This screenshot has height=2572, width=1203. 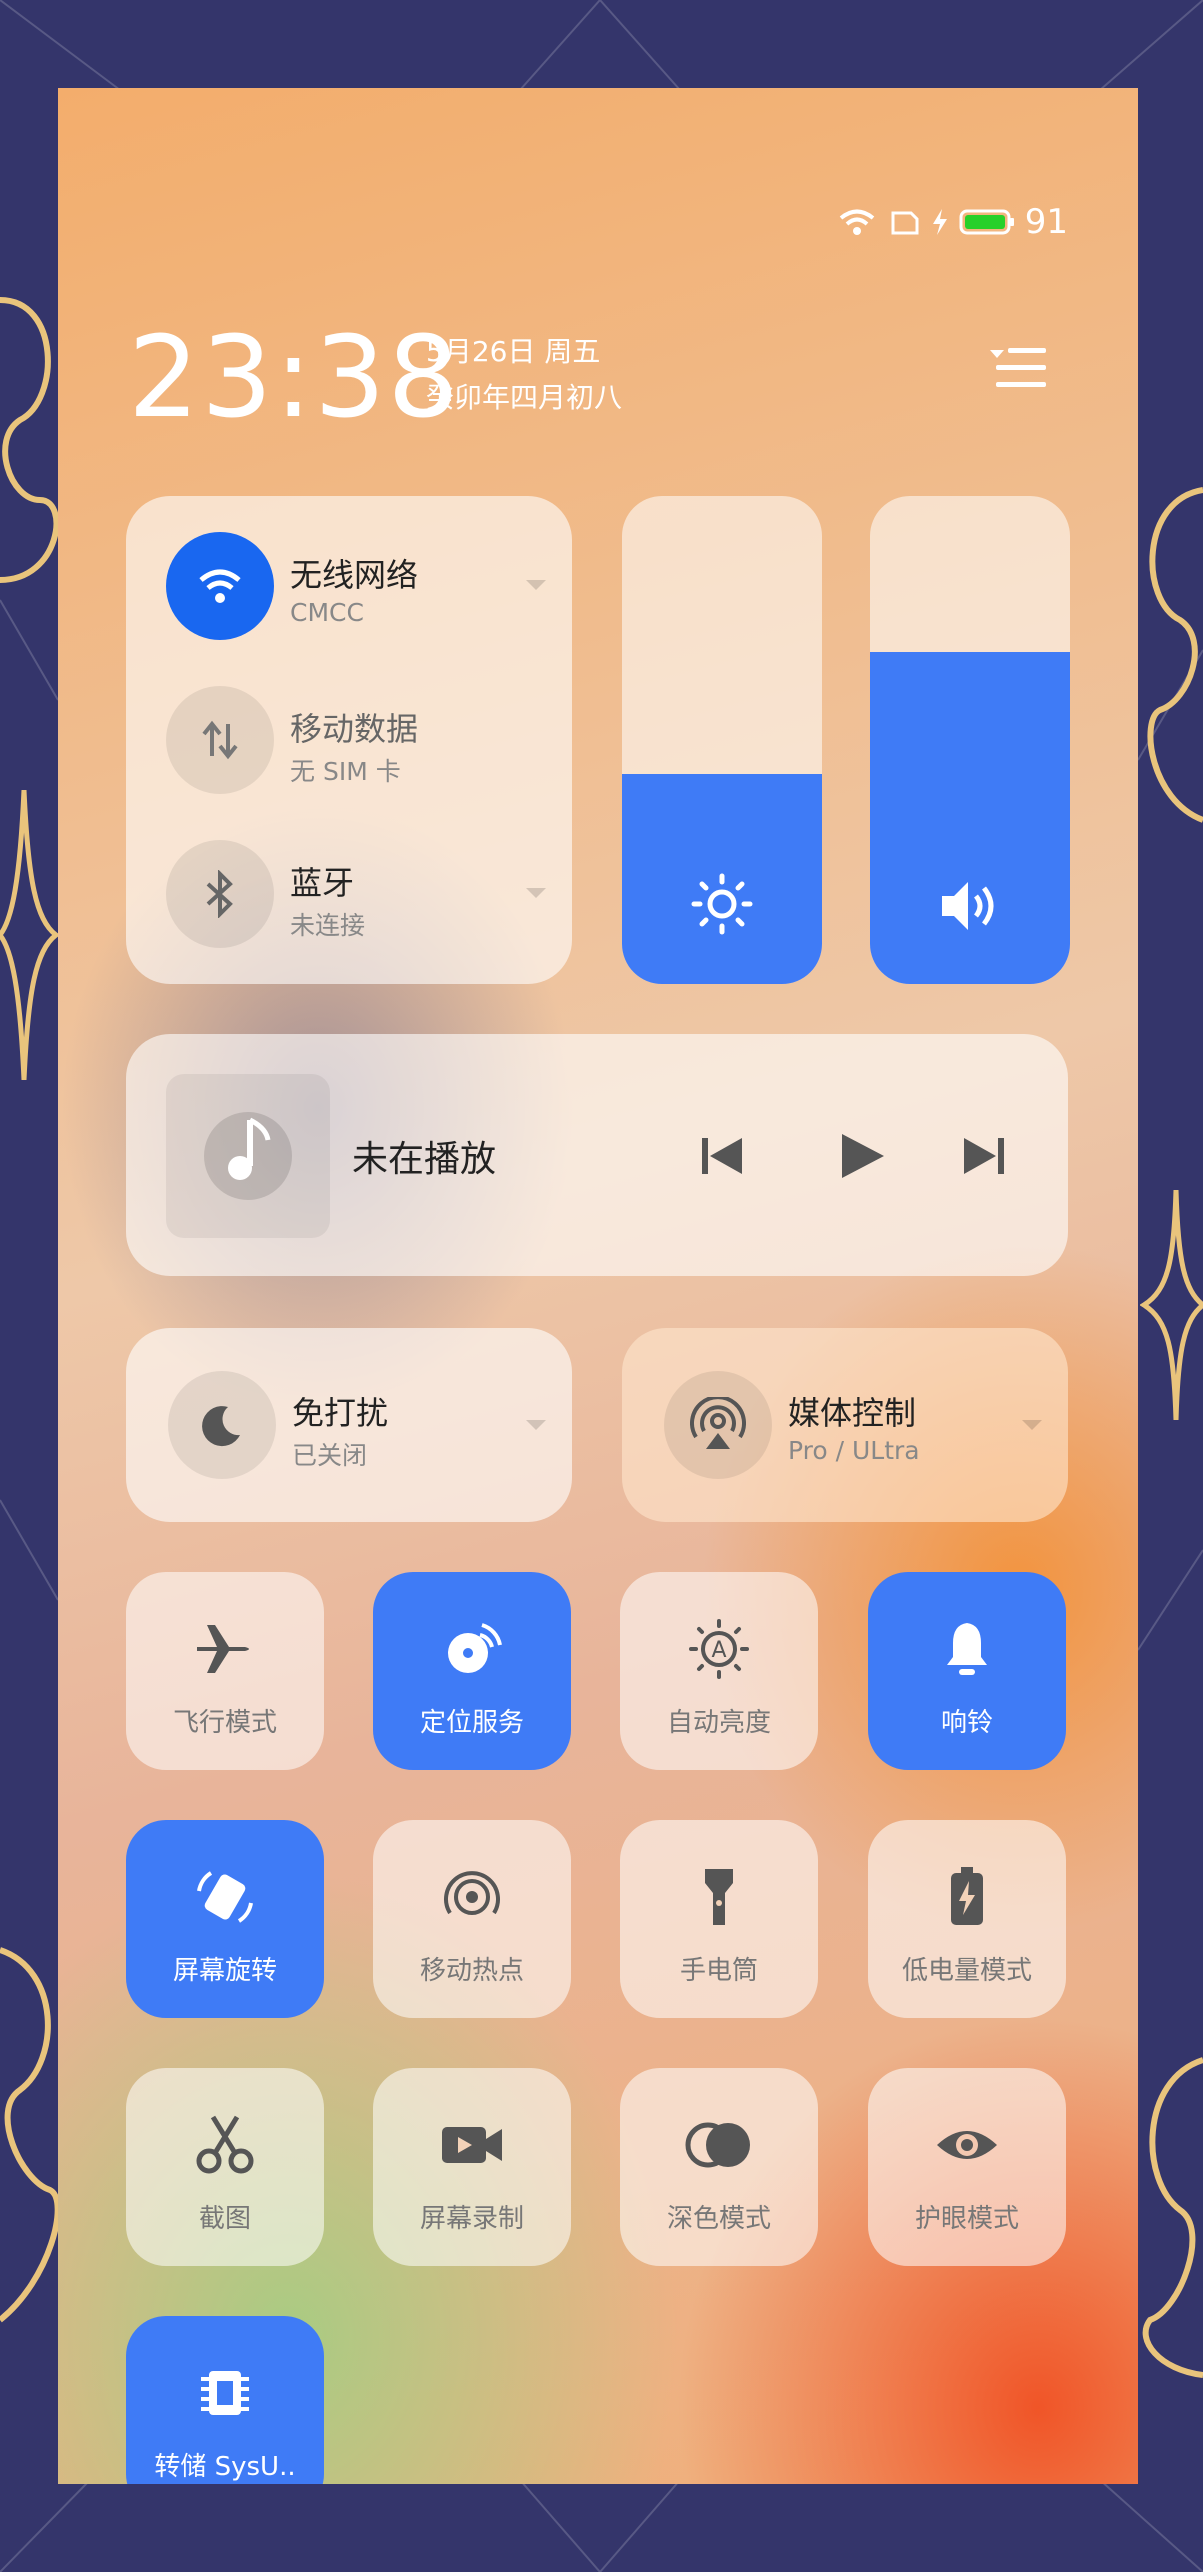 I want to click on play-icon, so click(x=860, y=1156).